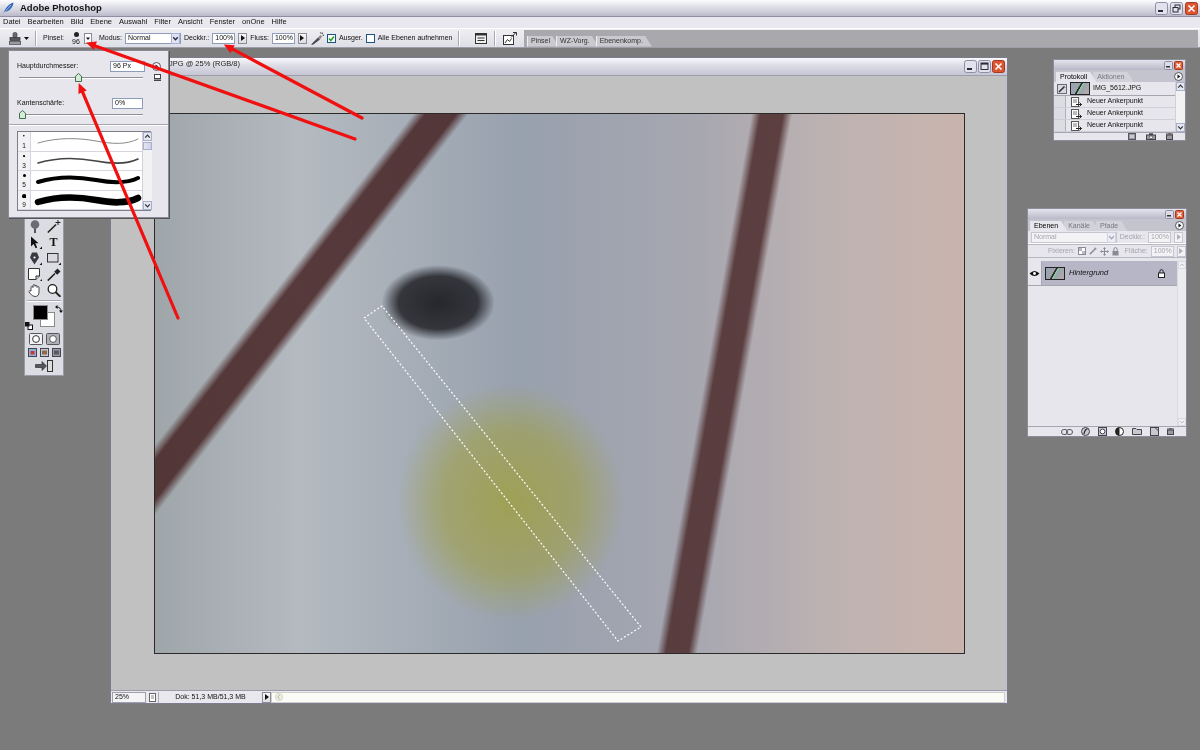  I want to click on airbrush-icon, so click(316, 38).